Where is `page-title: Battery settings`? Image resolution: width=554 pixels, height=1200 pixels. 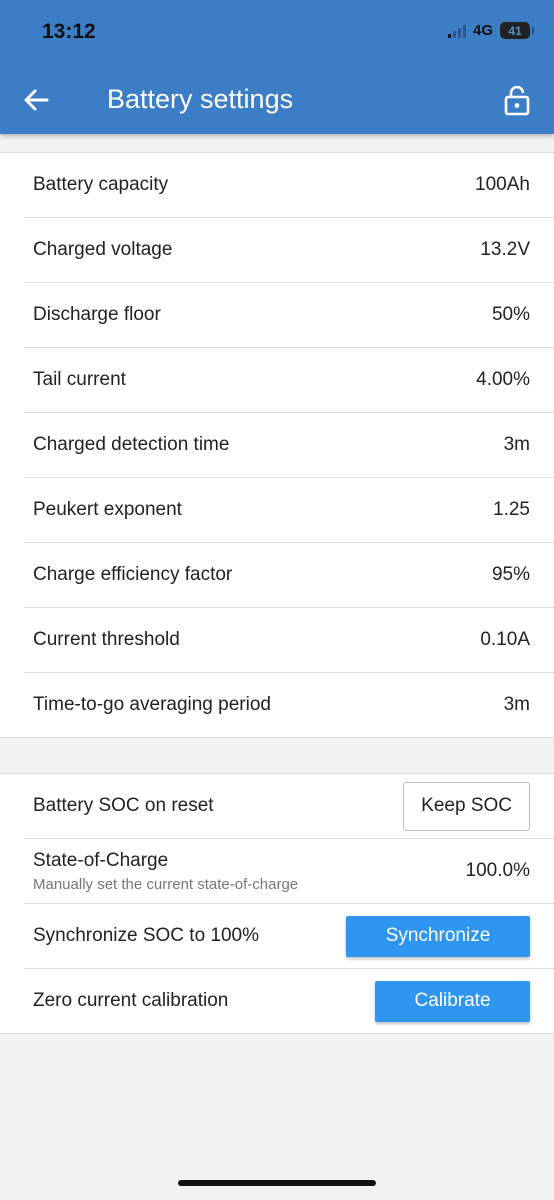
page-title: Battery settings is located at coordinates (200, 99).